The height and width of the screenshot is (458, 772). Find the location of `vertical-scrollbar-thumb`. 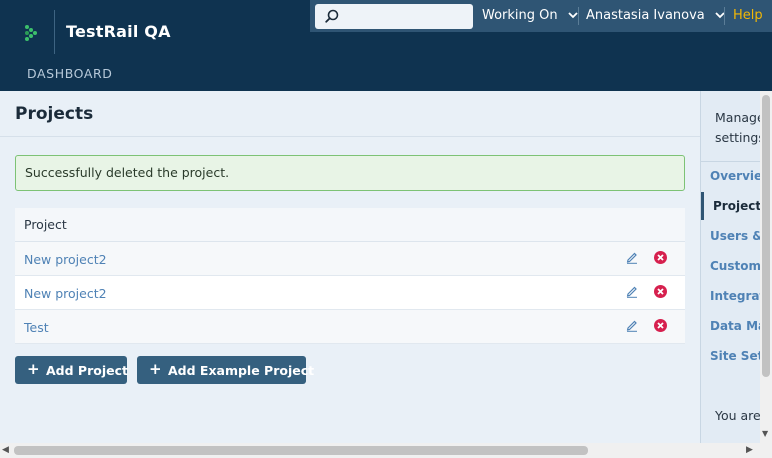

vertical-scrollbar-thumb is located at coordinates (766, 236).